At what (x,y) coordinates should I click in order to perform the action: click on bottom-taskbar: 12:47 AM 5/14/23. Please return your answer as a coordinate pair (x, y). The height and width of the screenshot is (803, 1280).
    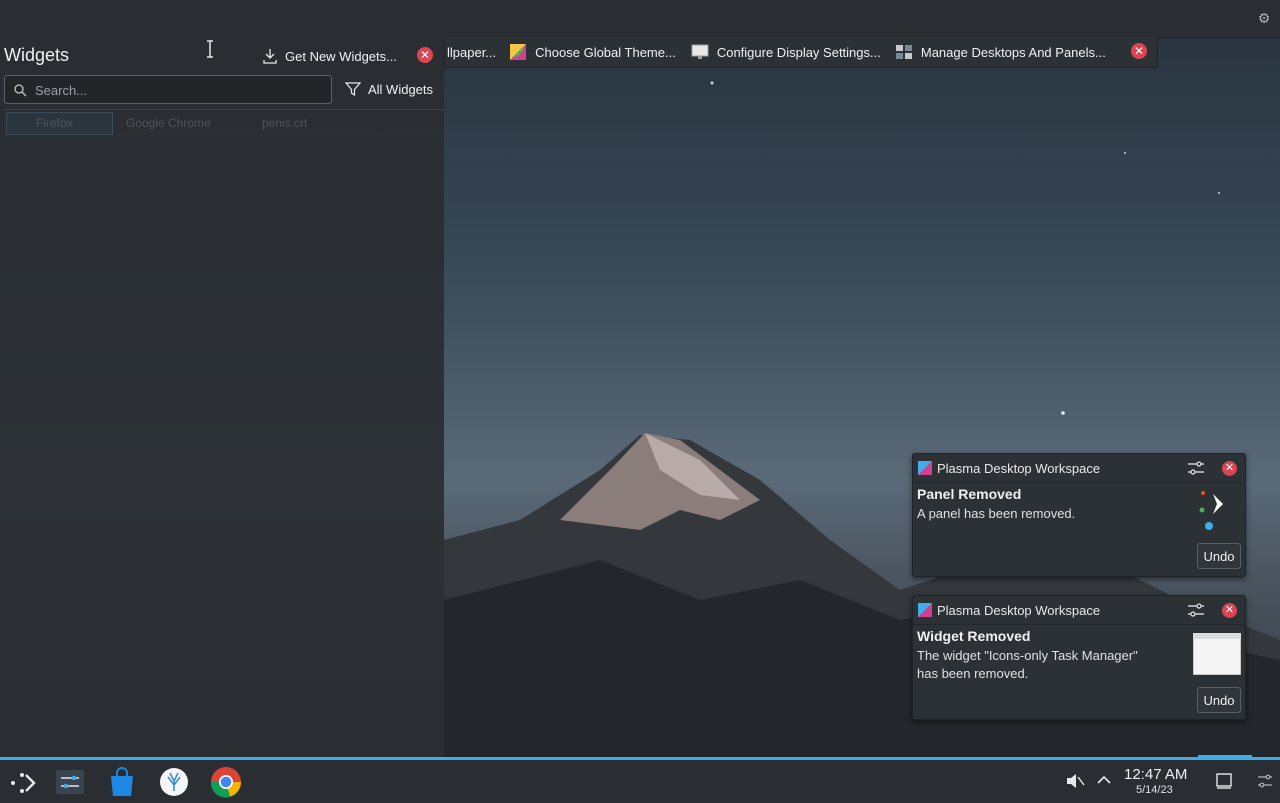
    Looking at the image, I should click on (640, 780).